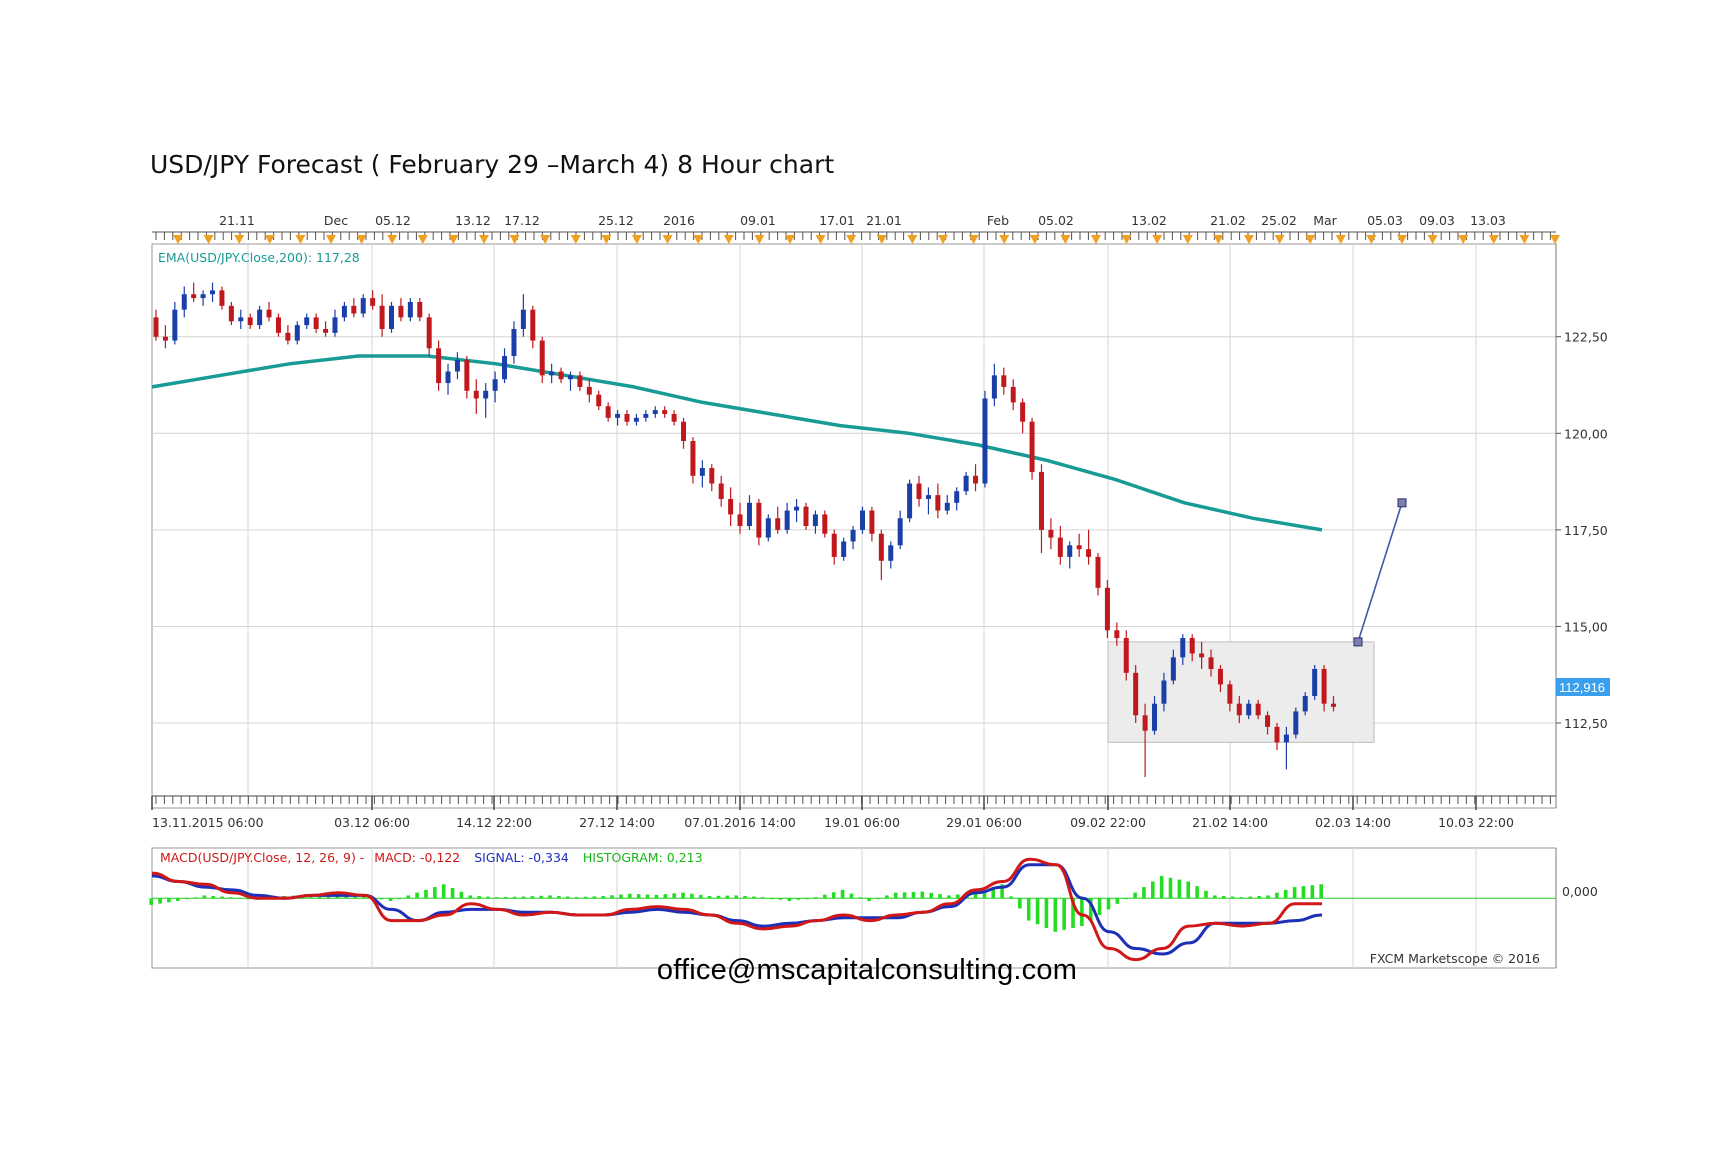 The height and width of the screenshot is (1170, 1734). I want to click on price-axis-label: 120,00, so click(1586, 433).